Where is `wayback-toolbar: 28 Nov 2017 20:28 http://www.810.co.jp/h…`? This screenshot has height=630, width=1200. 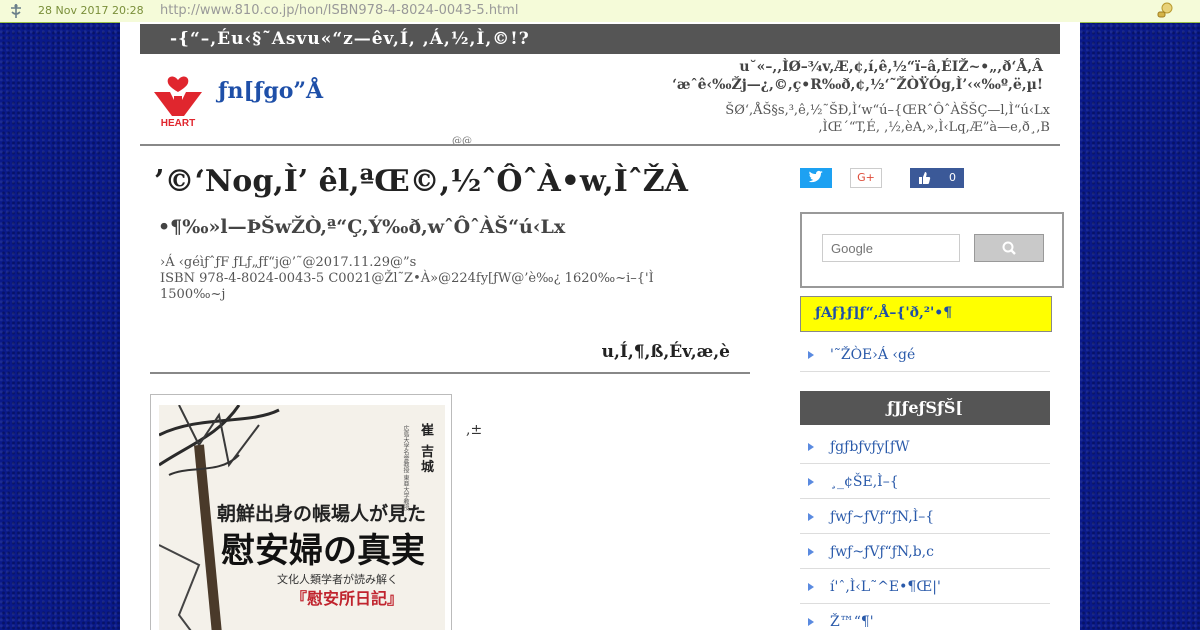 wayback-toolbar: 28 Nov 2017 20:28 http://www.810.co.jp/h… is located at coordinates (600, 11).